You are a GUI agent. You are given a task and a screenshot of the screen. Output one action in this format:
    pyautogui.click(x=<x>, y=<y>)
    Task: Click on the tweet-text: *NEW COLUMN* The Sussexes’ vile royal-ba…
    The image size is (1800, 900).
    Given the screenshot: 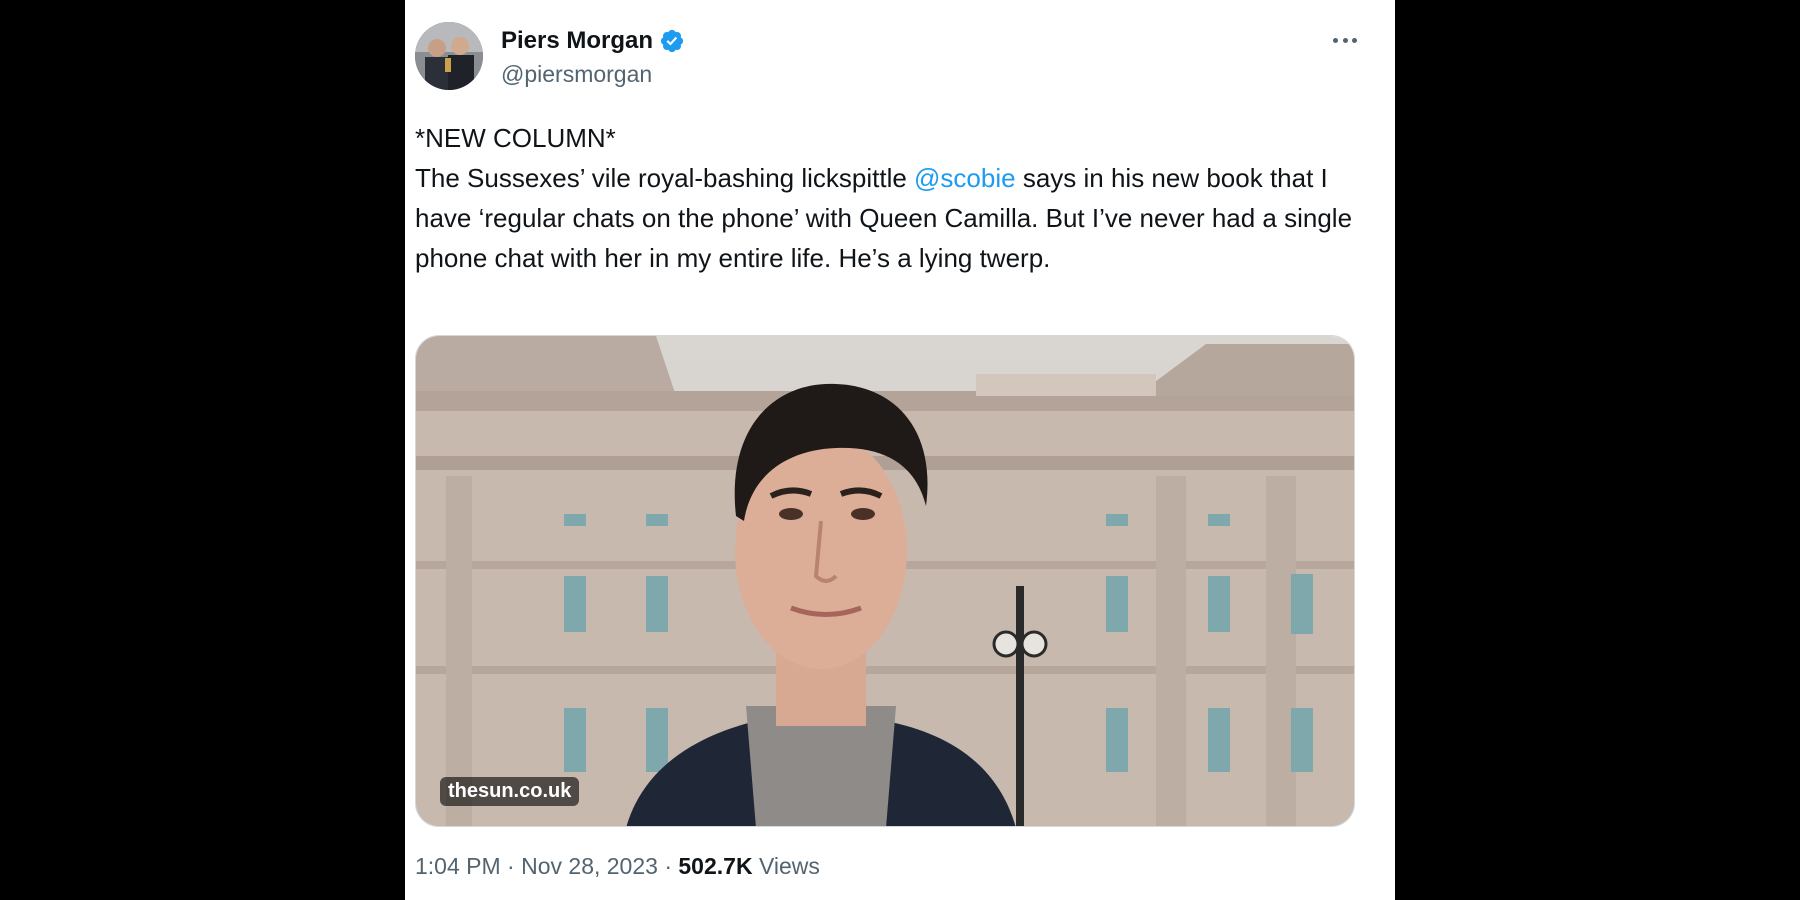 What is the action you would take?
    pyautogui.click(x=885, y=198)
    